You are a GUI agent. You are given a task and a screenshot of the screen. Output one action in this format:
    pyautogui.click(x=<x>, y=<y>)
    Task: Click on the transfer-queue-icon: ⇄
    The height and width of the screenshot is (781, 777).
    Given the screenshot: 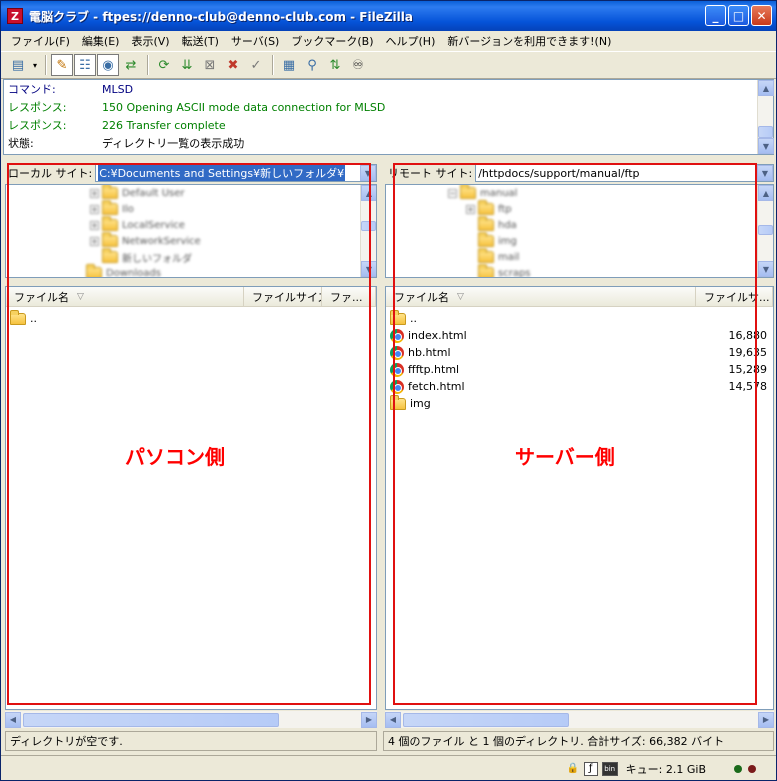 What is the action you would take?
    pyautogui.click(x=131, y=65)
    